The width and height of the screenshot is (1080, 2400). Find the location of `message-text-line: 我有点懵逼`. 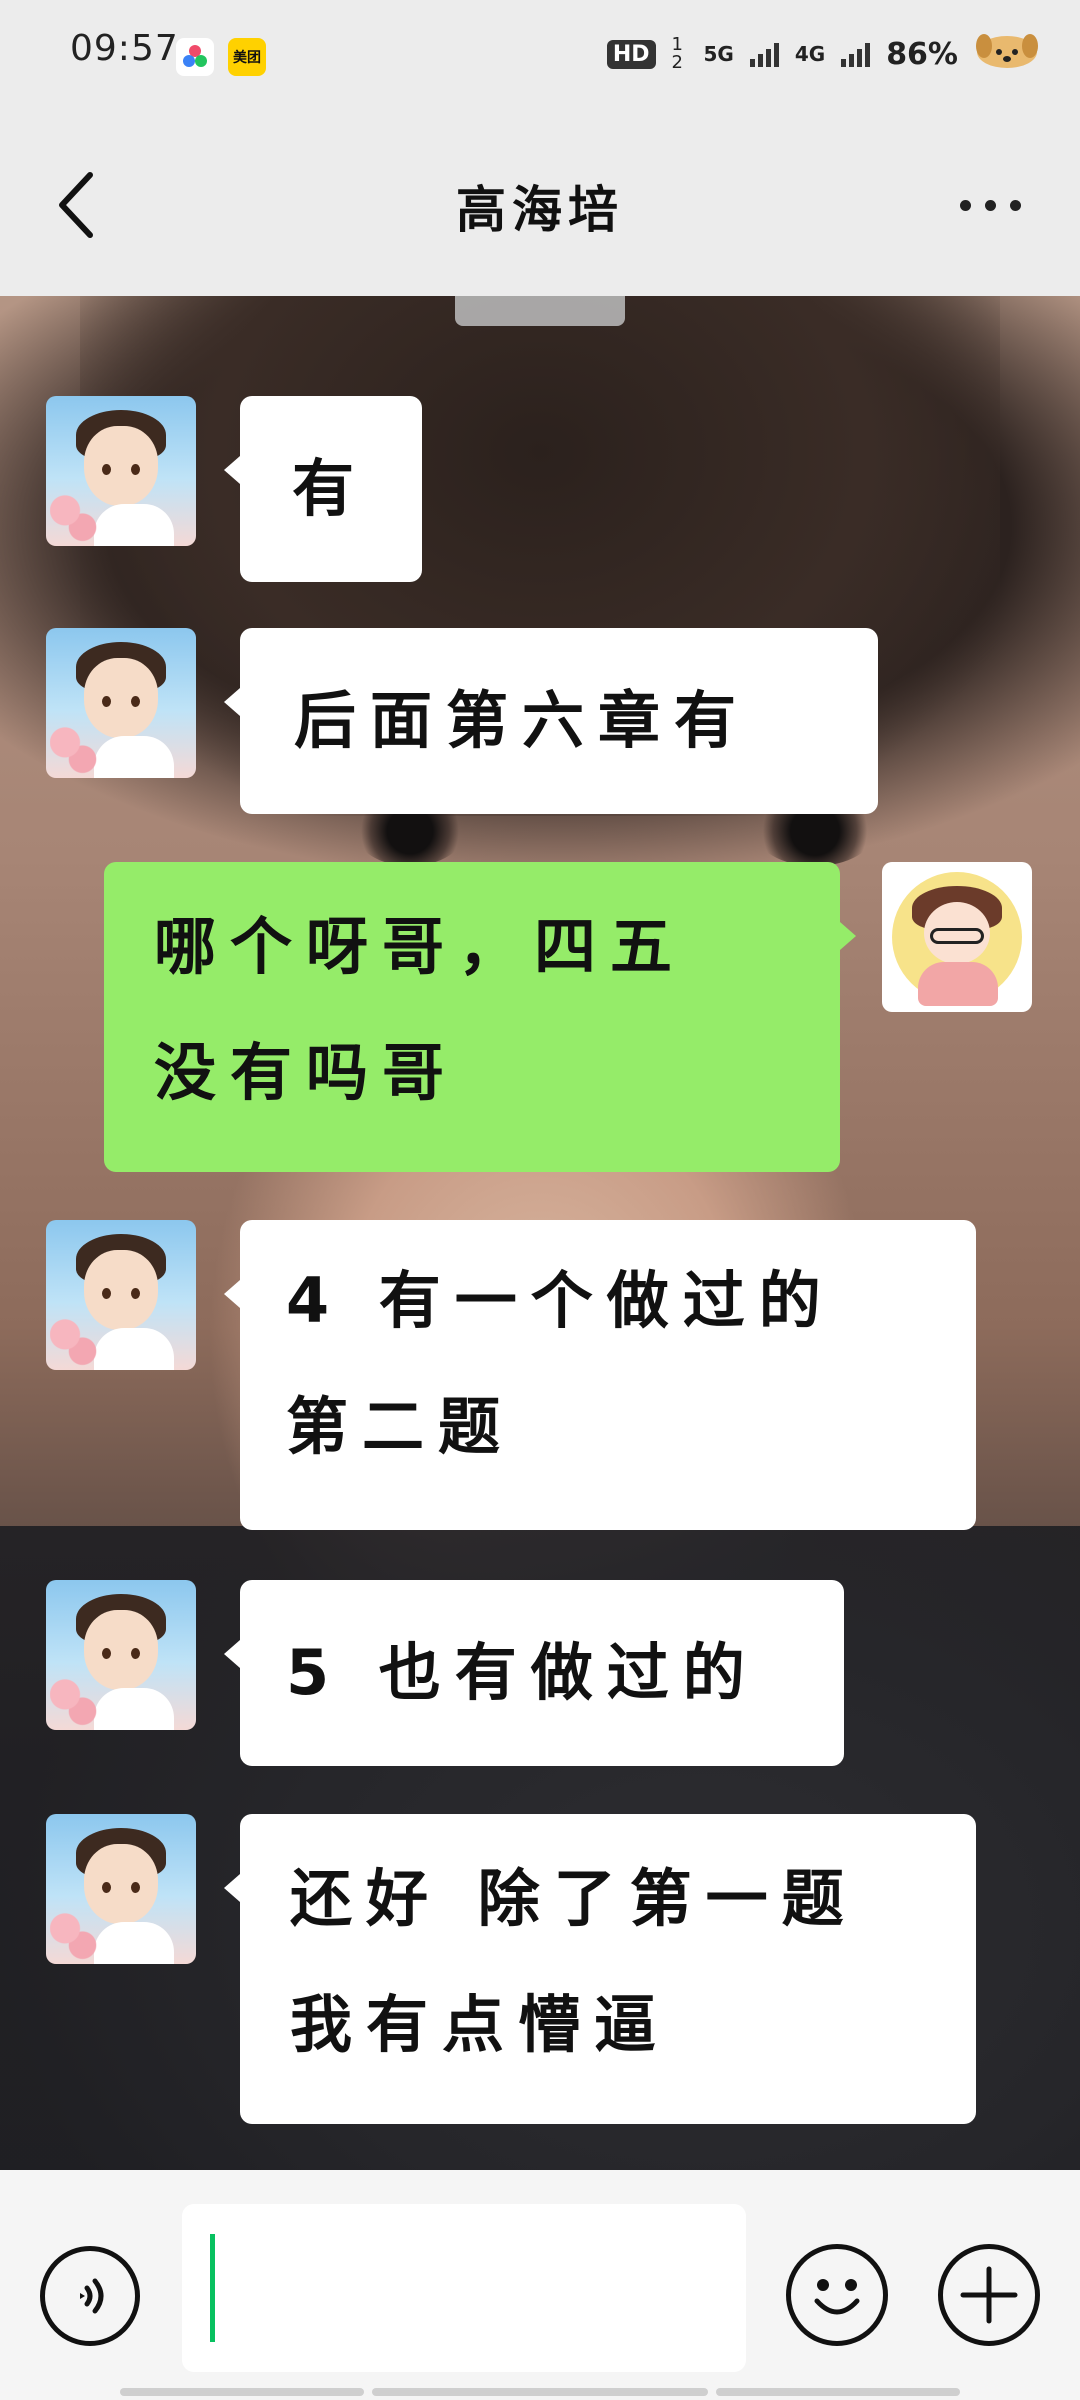

message-text-line: 我有点懵逼 is located at coordinates (480, 2024).